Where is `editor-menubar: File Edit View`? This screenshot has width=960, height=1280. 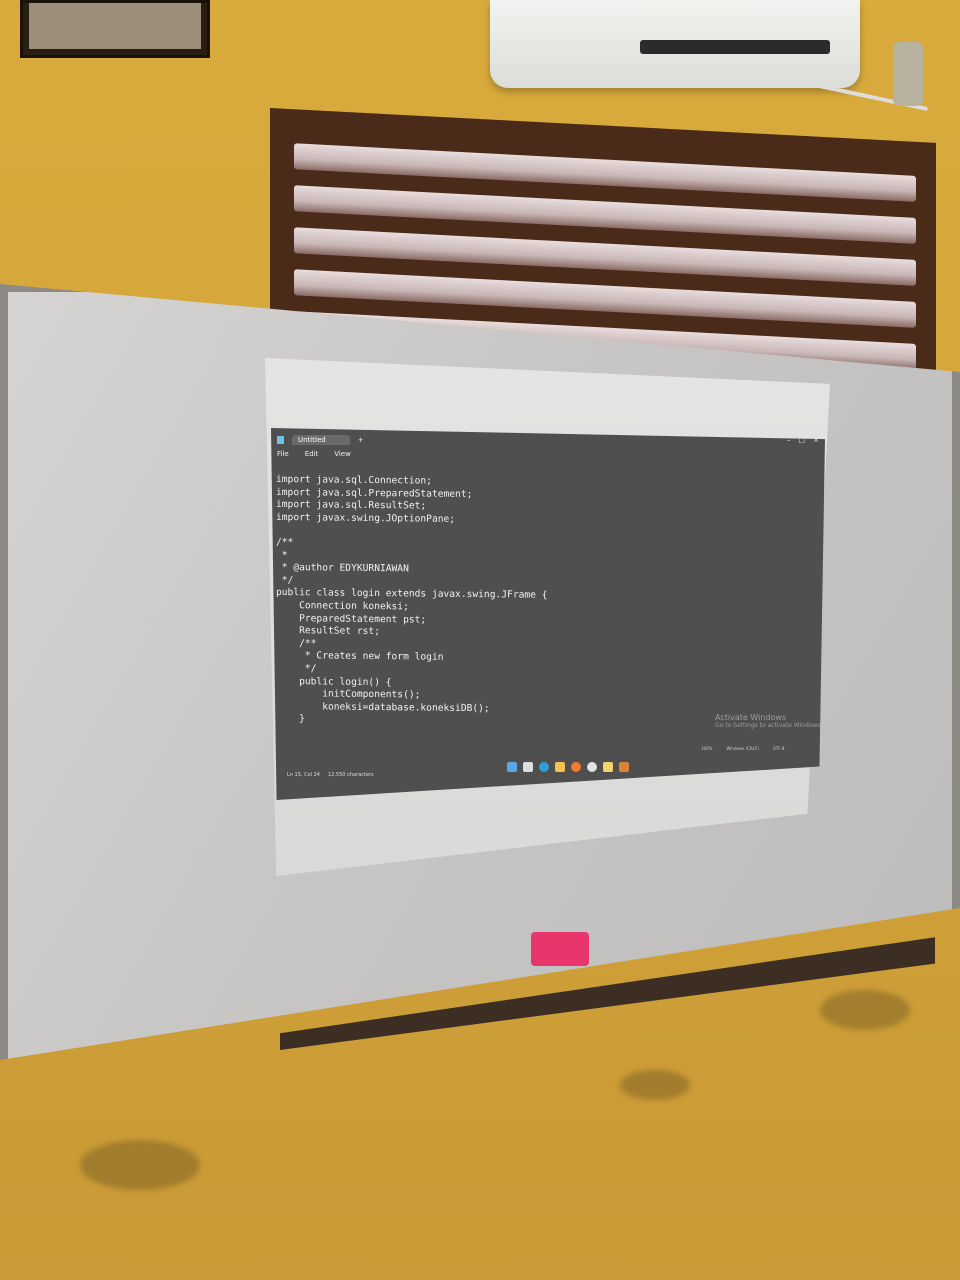 editor-menubar: File Edit View is located at coordinates (314, 454).